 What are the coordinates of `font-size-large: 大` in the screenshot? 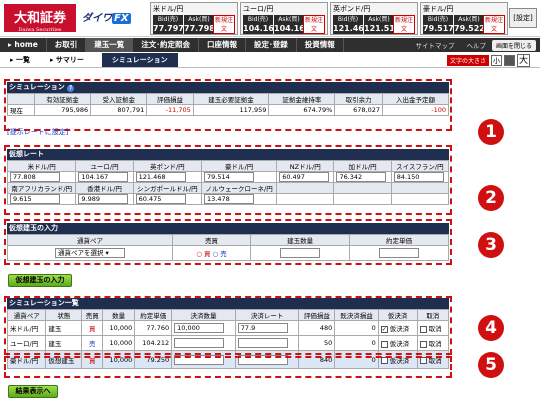 It's located at (523, 60).